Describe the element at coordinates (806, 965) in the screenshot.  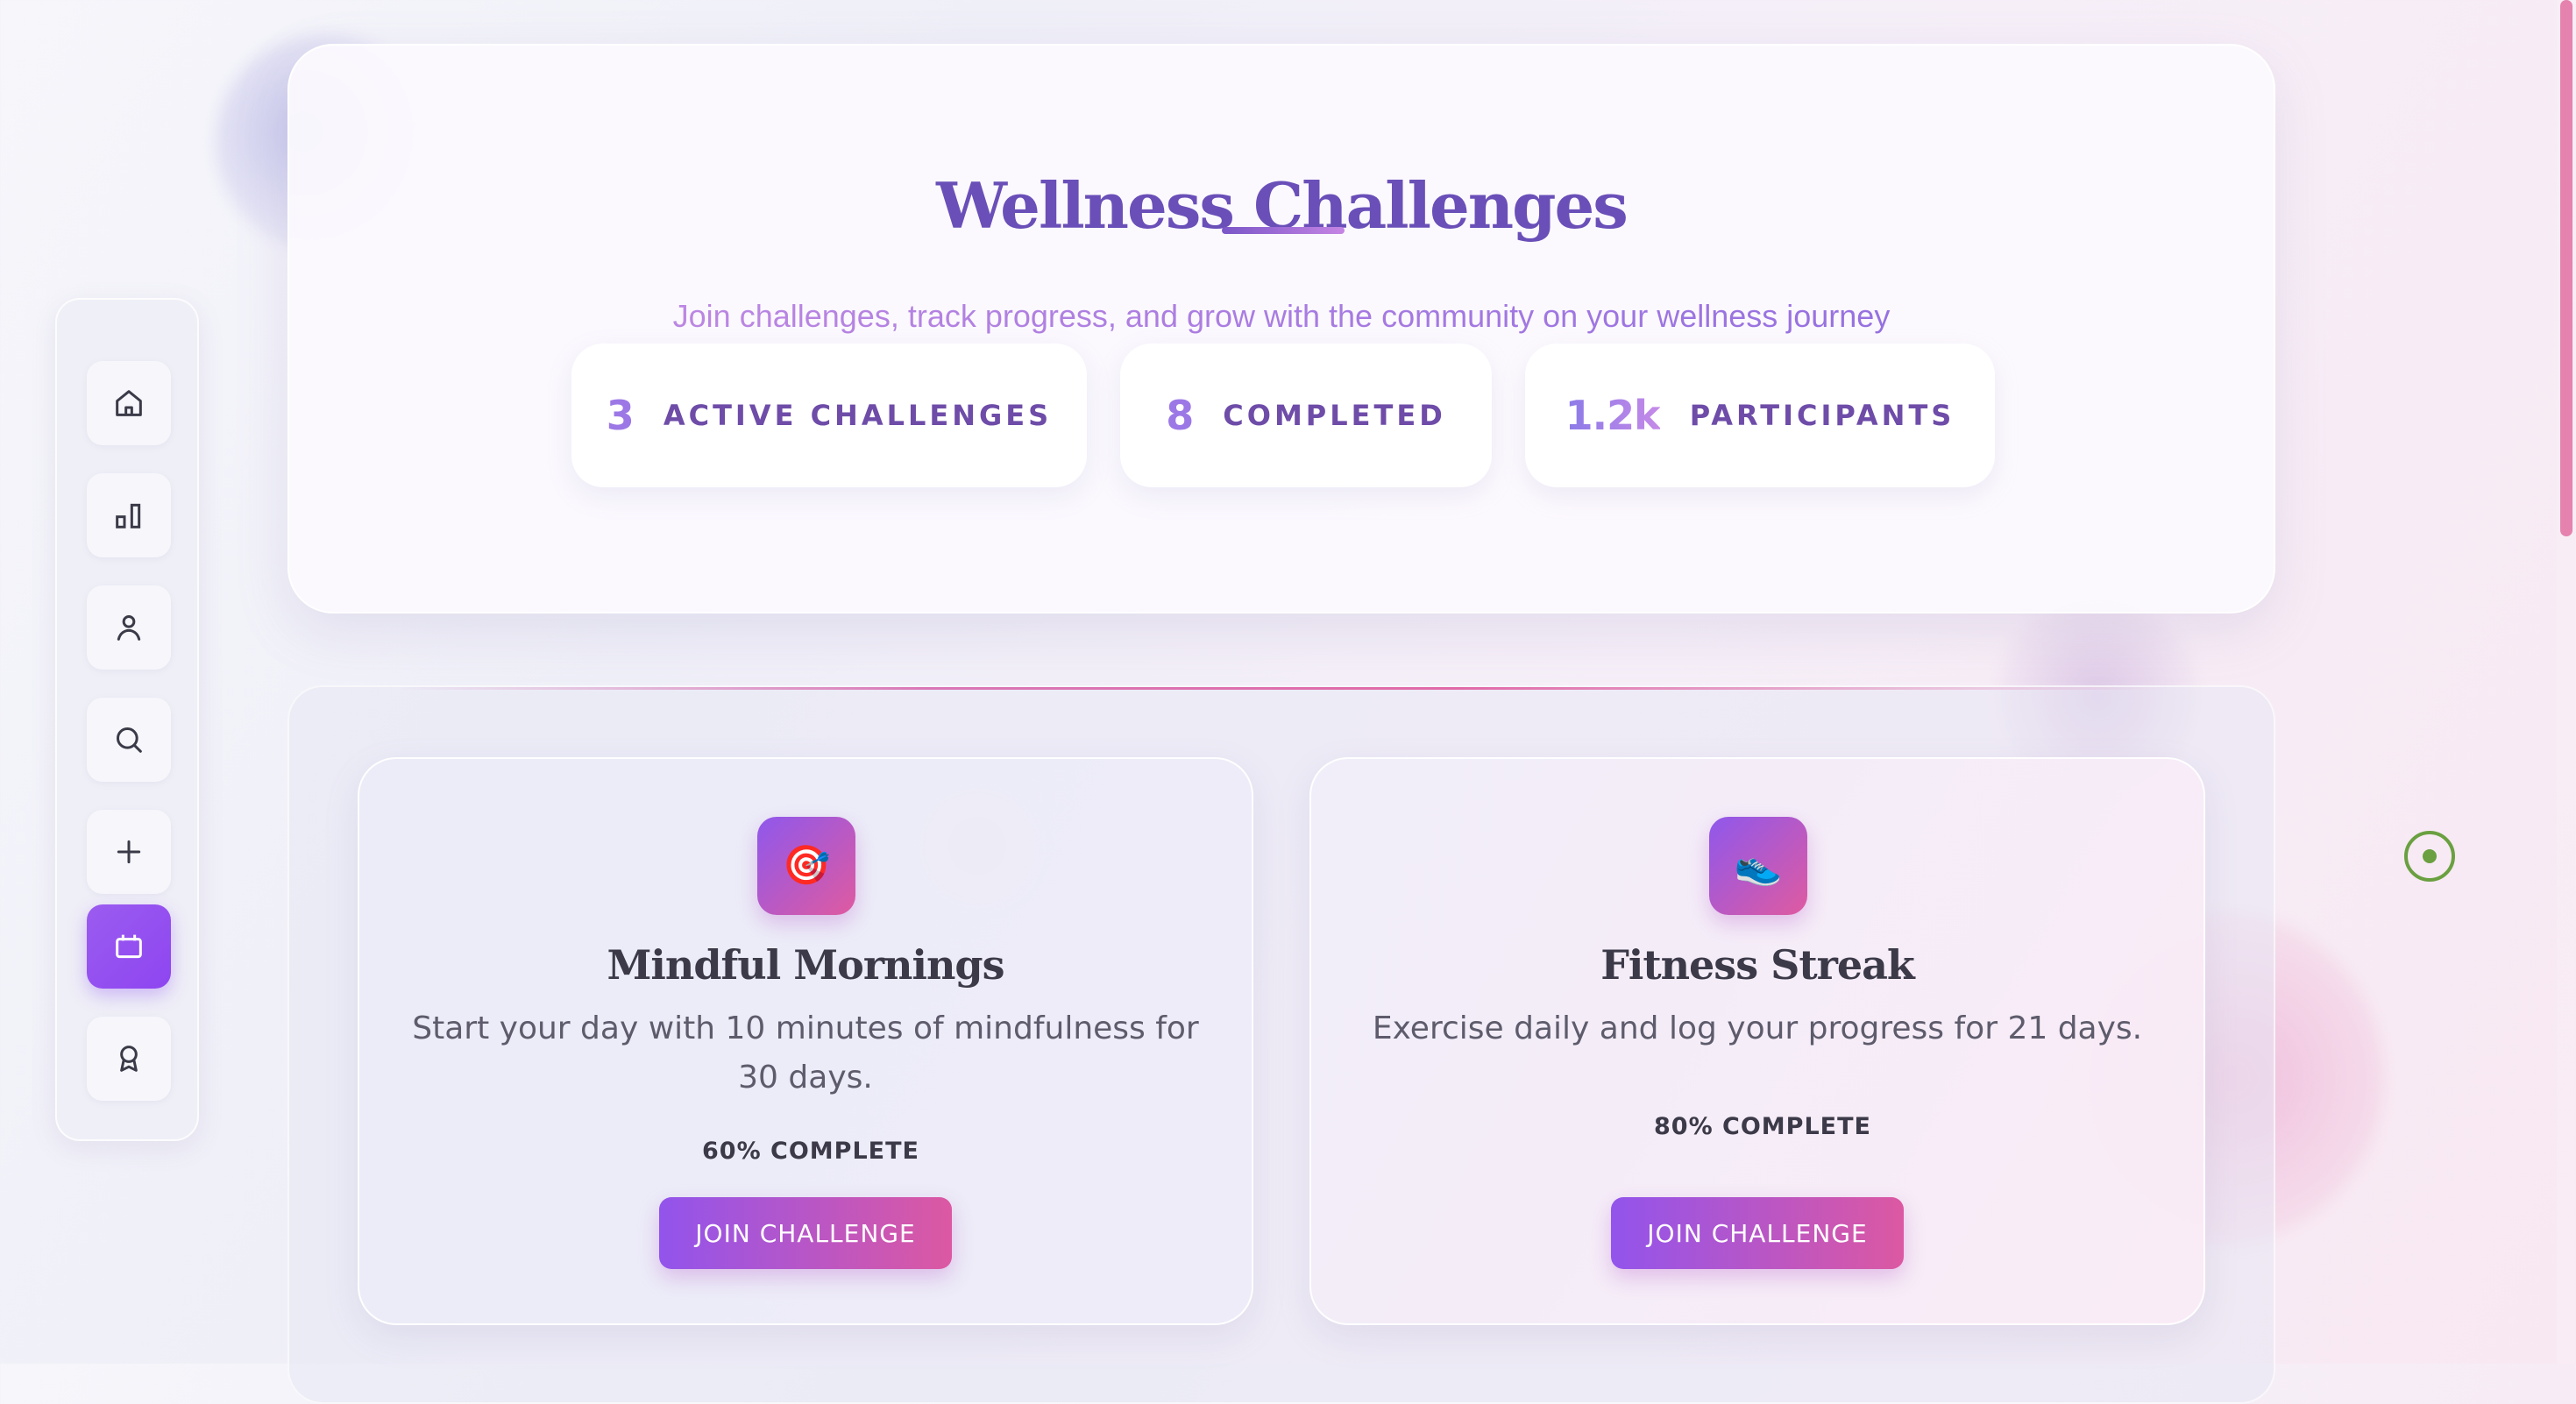
I see `challenge-title: Mindful Mornings` at that location.